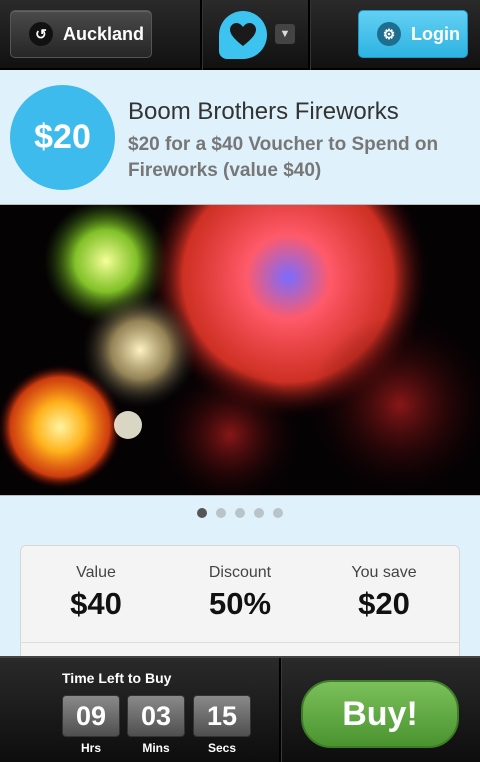 This screenshot has height=762, width=480. What do you see at coordinates (90, 748) in the screenshot?
I see `countdown-unit-hours: Hrs` at bounding box center [90, 748].